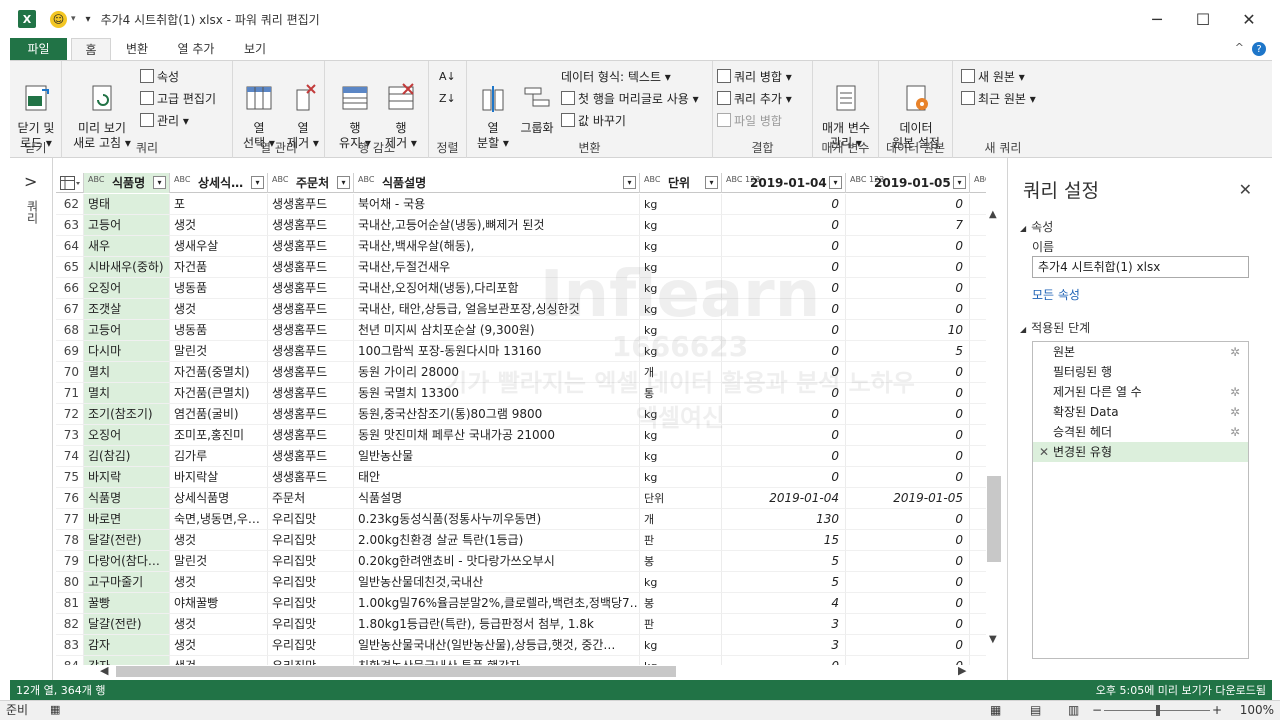 The width and height of the screenshot is (1280, 720). Describe the element at coordinates (127, 582) in the screenshot. I see `table-cell: 고구마줄기` at that location.